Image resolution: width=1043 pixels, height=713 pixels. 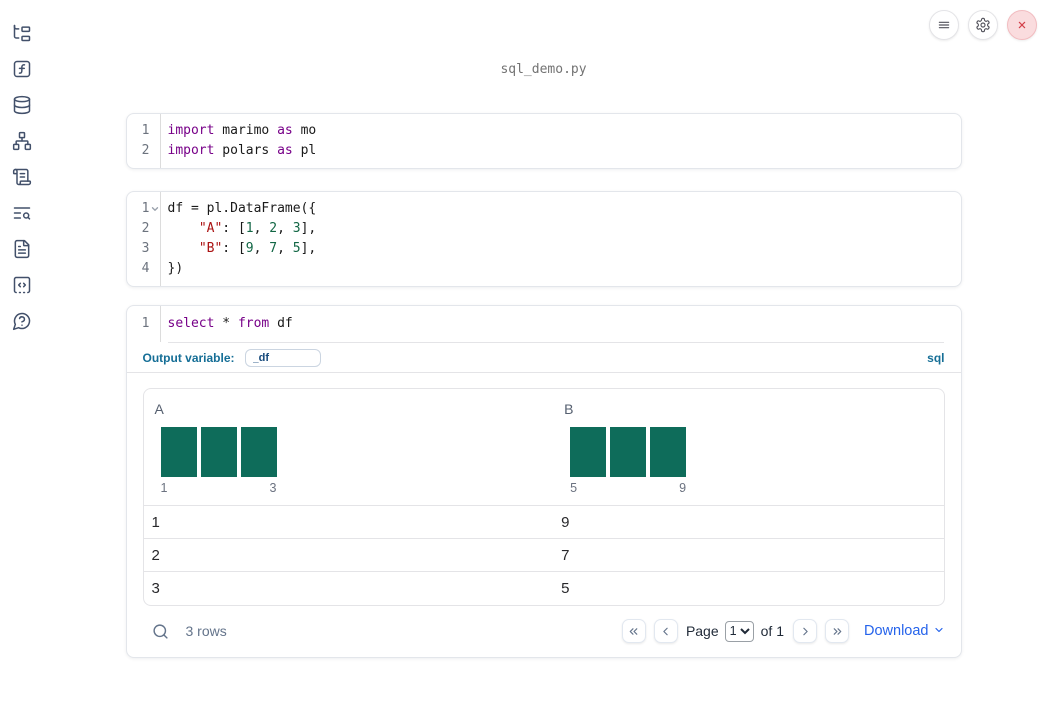 I want to click on table-row: 27, so click(x=543, y=555).